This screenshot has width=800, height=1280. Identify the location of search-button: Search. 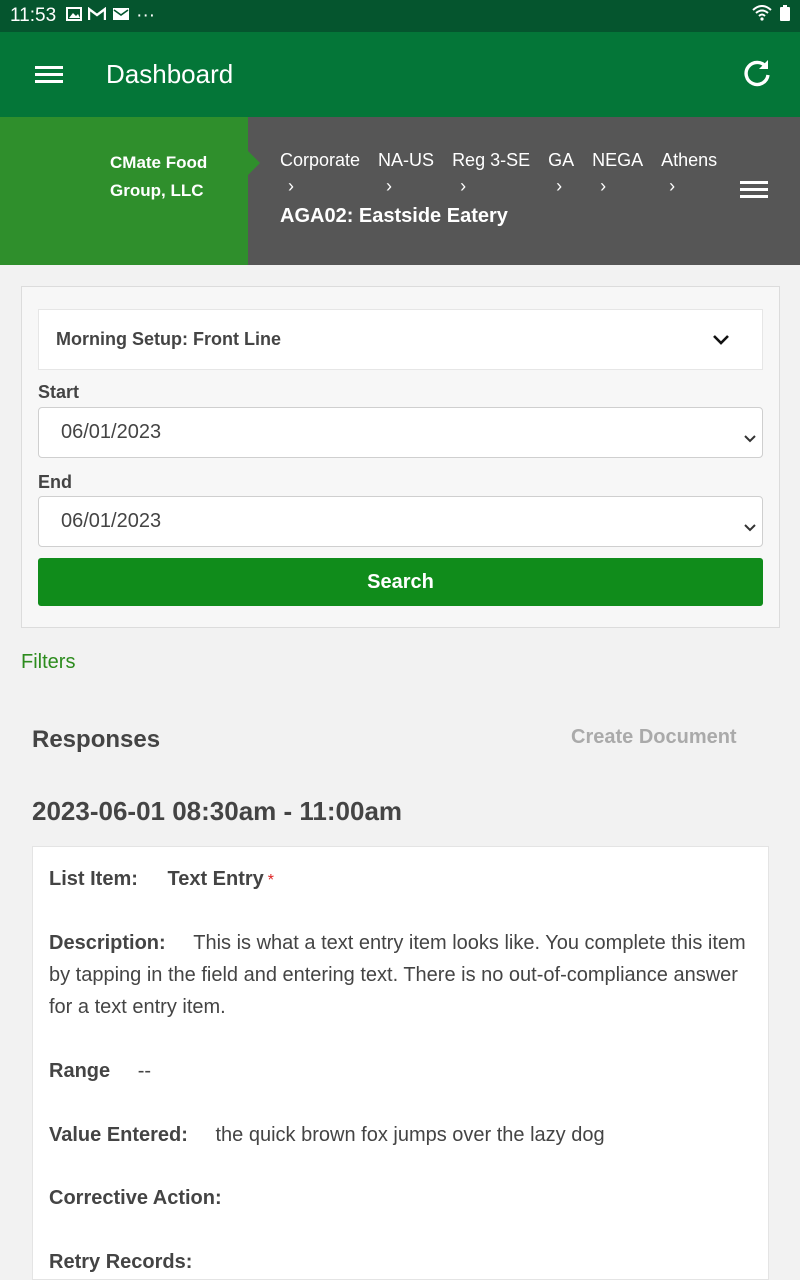
(400, 582).